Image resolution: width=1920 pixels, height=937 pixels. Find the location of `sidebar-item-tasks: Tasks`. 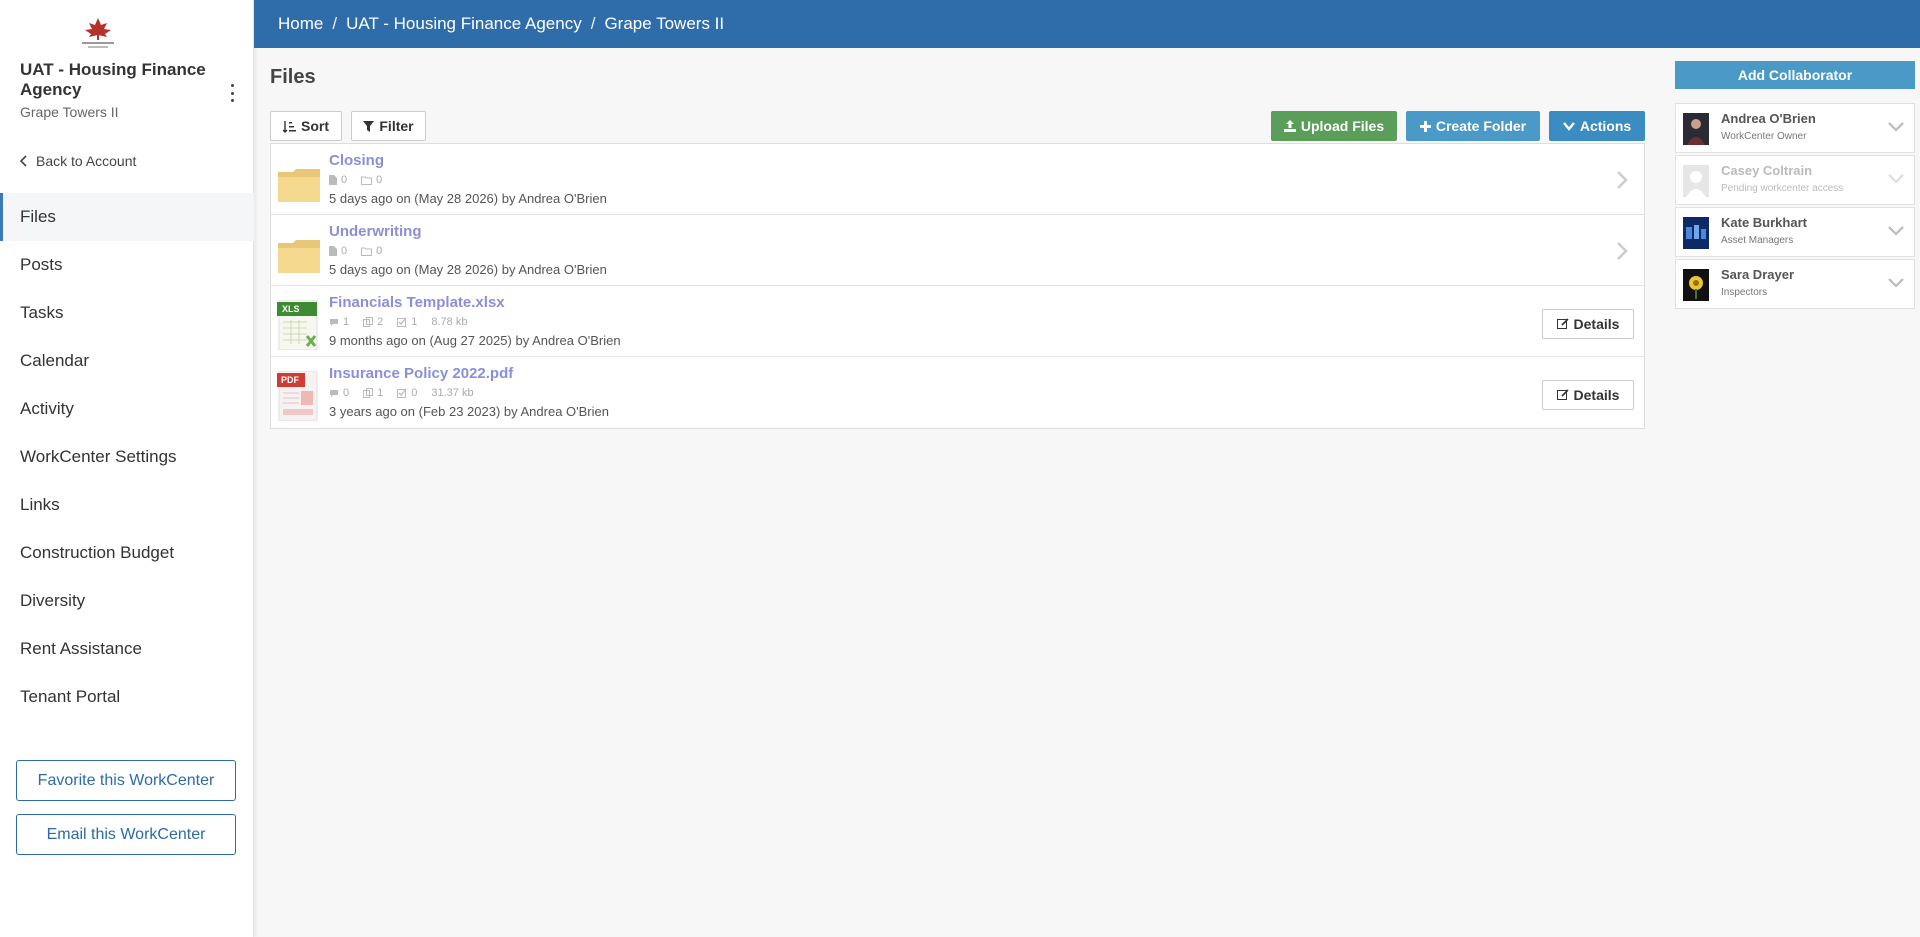

sidebar-item-tasks: Tasks is located at coordinates (127, 313).